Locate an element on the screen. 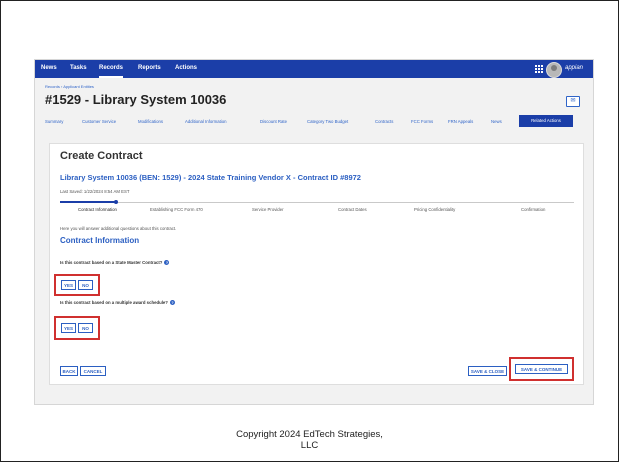 The width and height of the screenshot is (619, 462). tab-modifications: Modifications is located at coordinates (150, 121).